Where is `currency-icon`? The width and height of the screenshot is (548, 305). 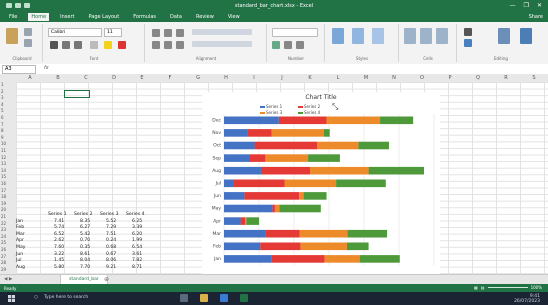
currency-icon is located at coordinates (276, 45).